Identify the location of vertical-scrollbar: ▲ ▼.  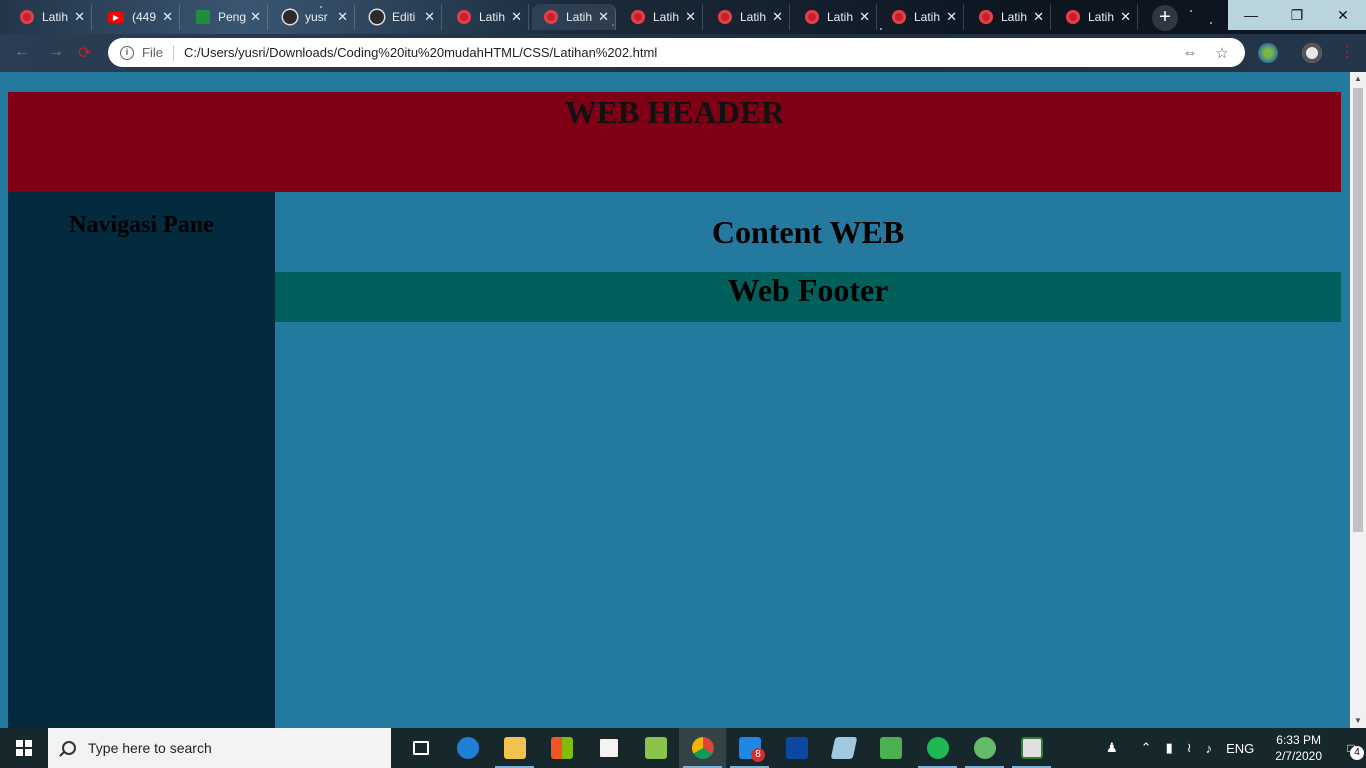
(1358, 400).